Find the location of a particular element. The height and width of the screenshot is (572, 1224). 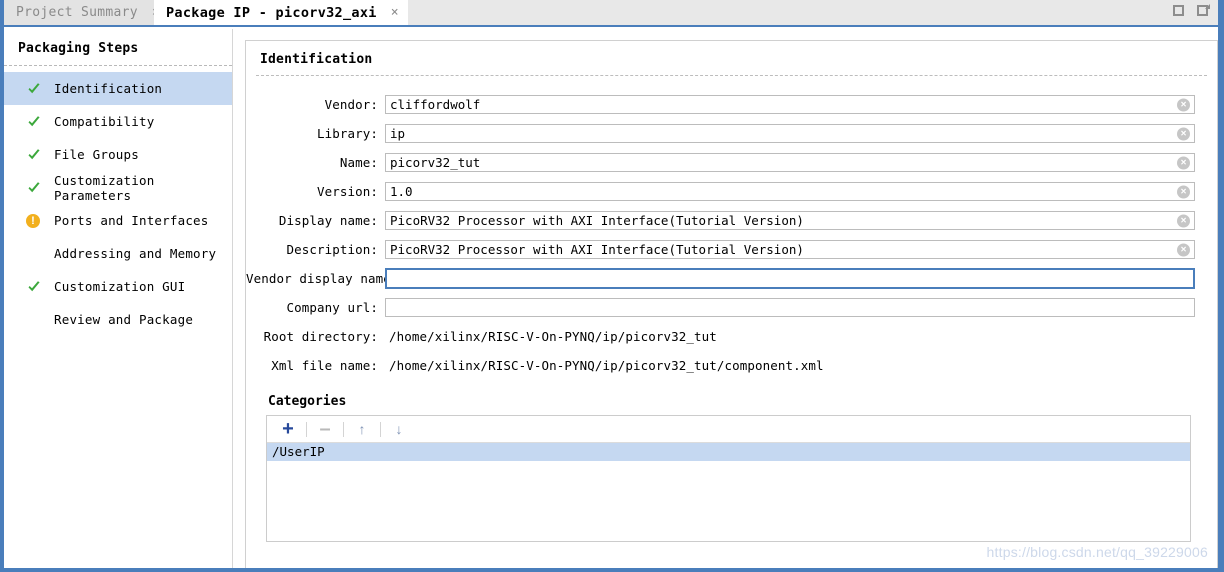

form-row-description: Description: × is located at coordinates (731, 249).